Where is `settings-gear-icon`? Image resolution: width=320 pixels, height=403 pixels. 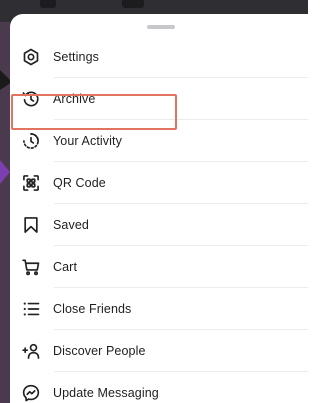 settings-gear-icon is located at coordinates (31, 57).